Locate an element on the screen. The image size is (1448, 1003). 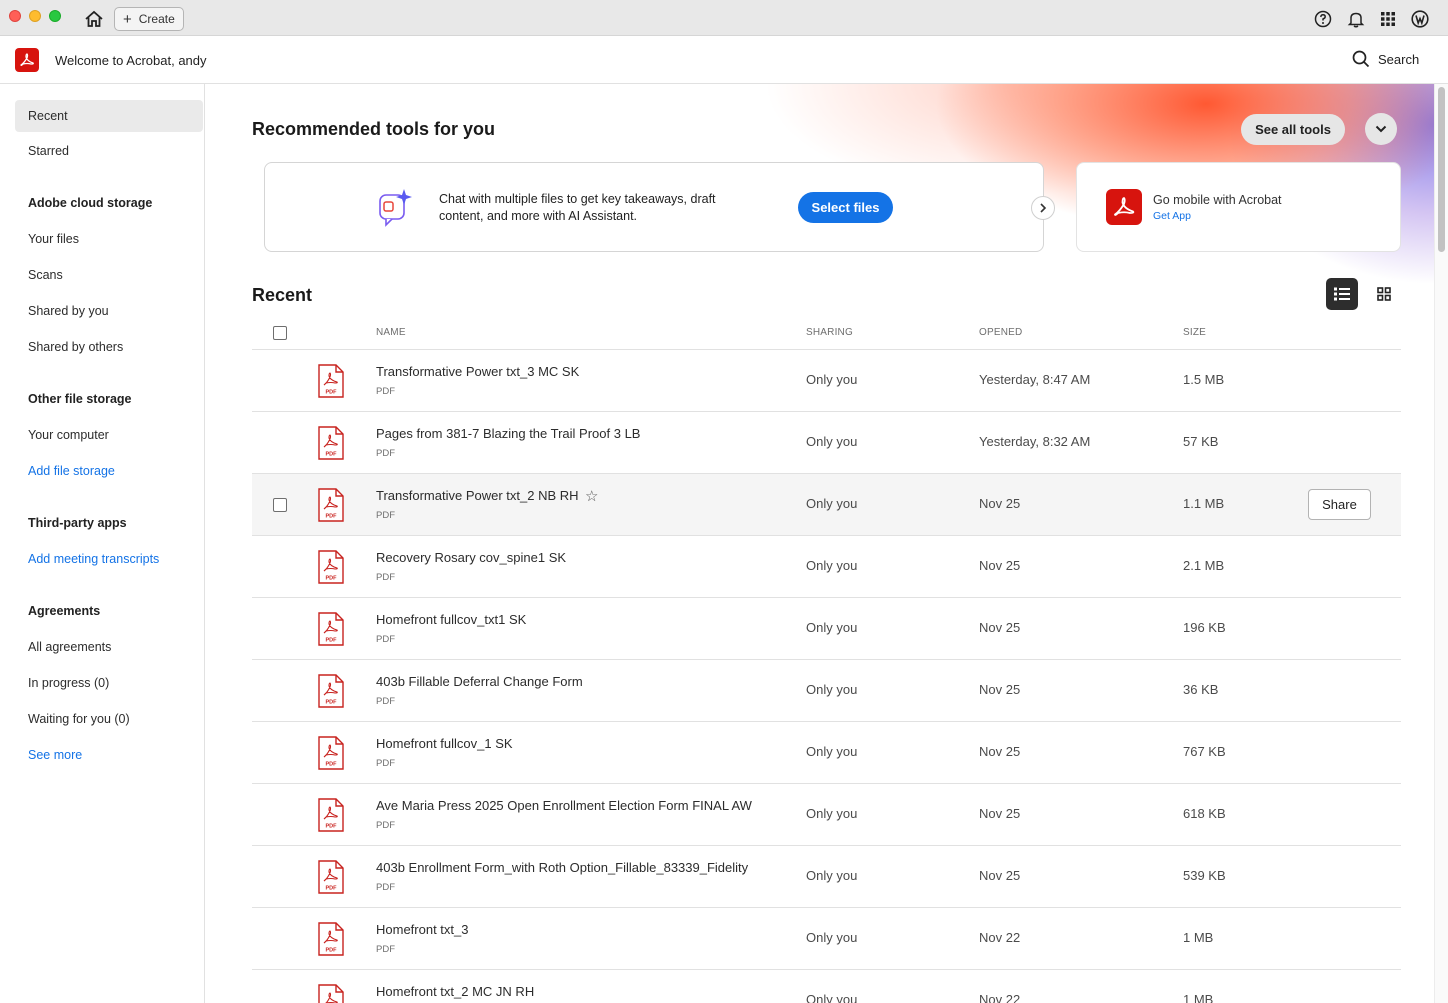
scrollbar-thumb is located at coordinates (1441, 169).